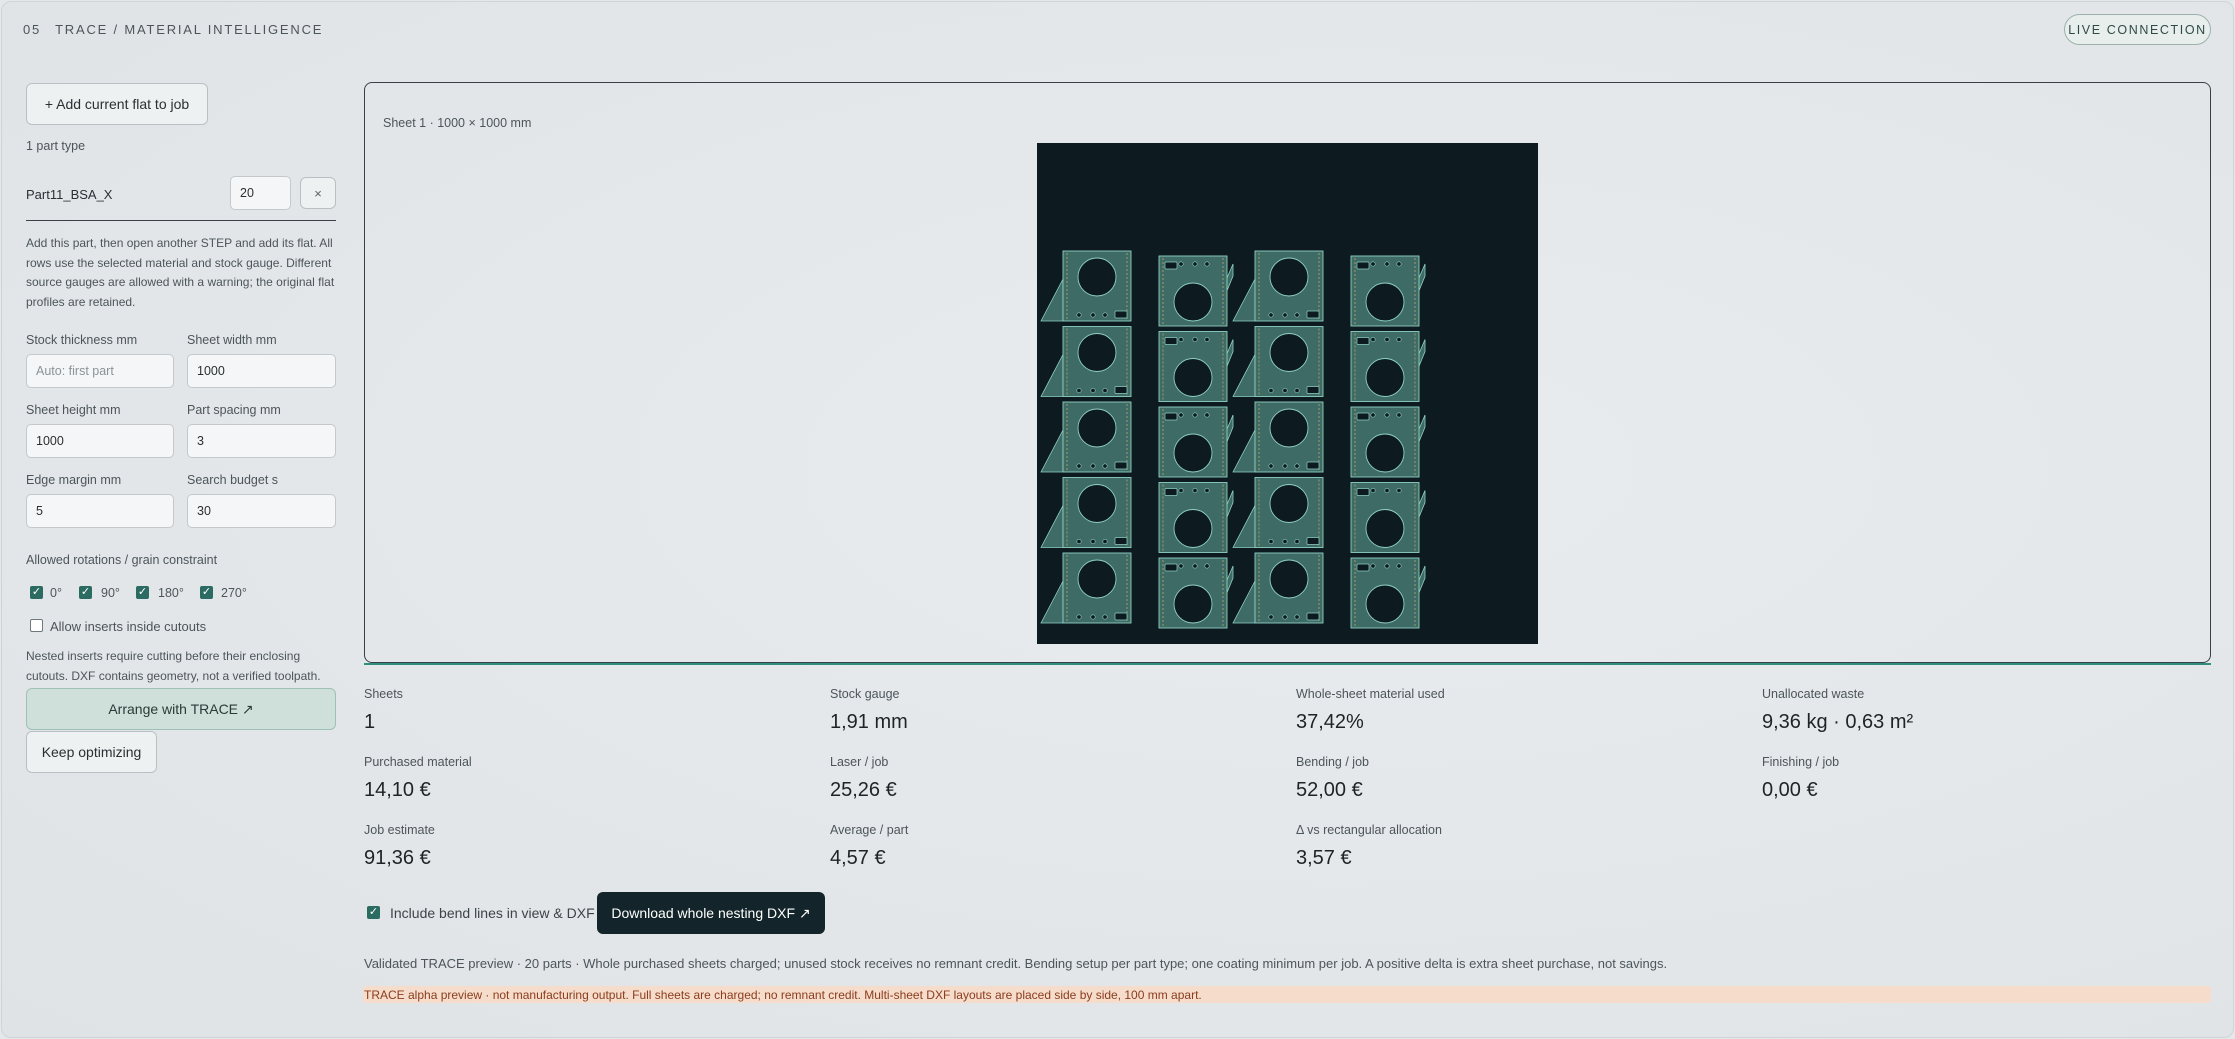 The image size is (2235, 1039). I want to click on page-title: 05 TRACE / MATERIAL INTELLIGENCE, so click(173, 29).